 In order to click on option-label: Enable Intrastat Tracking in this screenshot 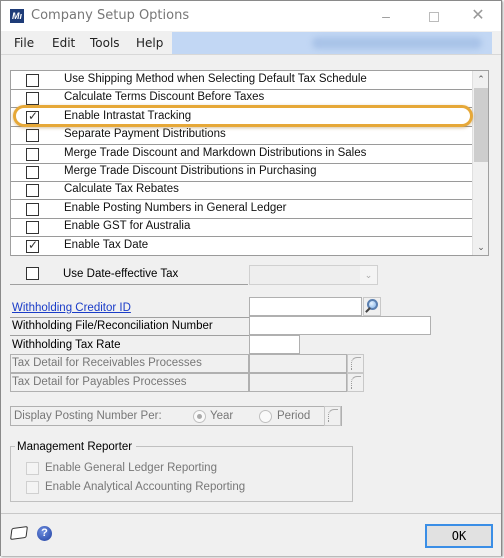, I will do `click(128, 115)`.